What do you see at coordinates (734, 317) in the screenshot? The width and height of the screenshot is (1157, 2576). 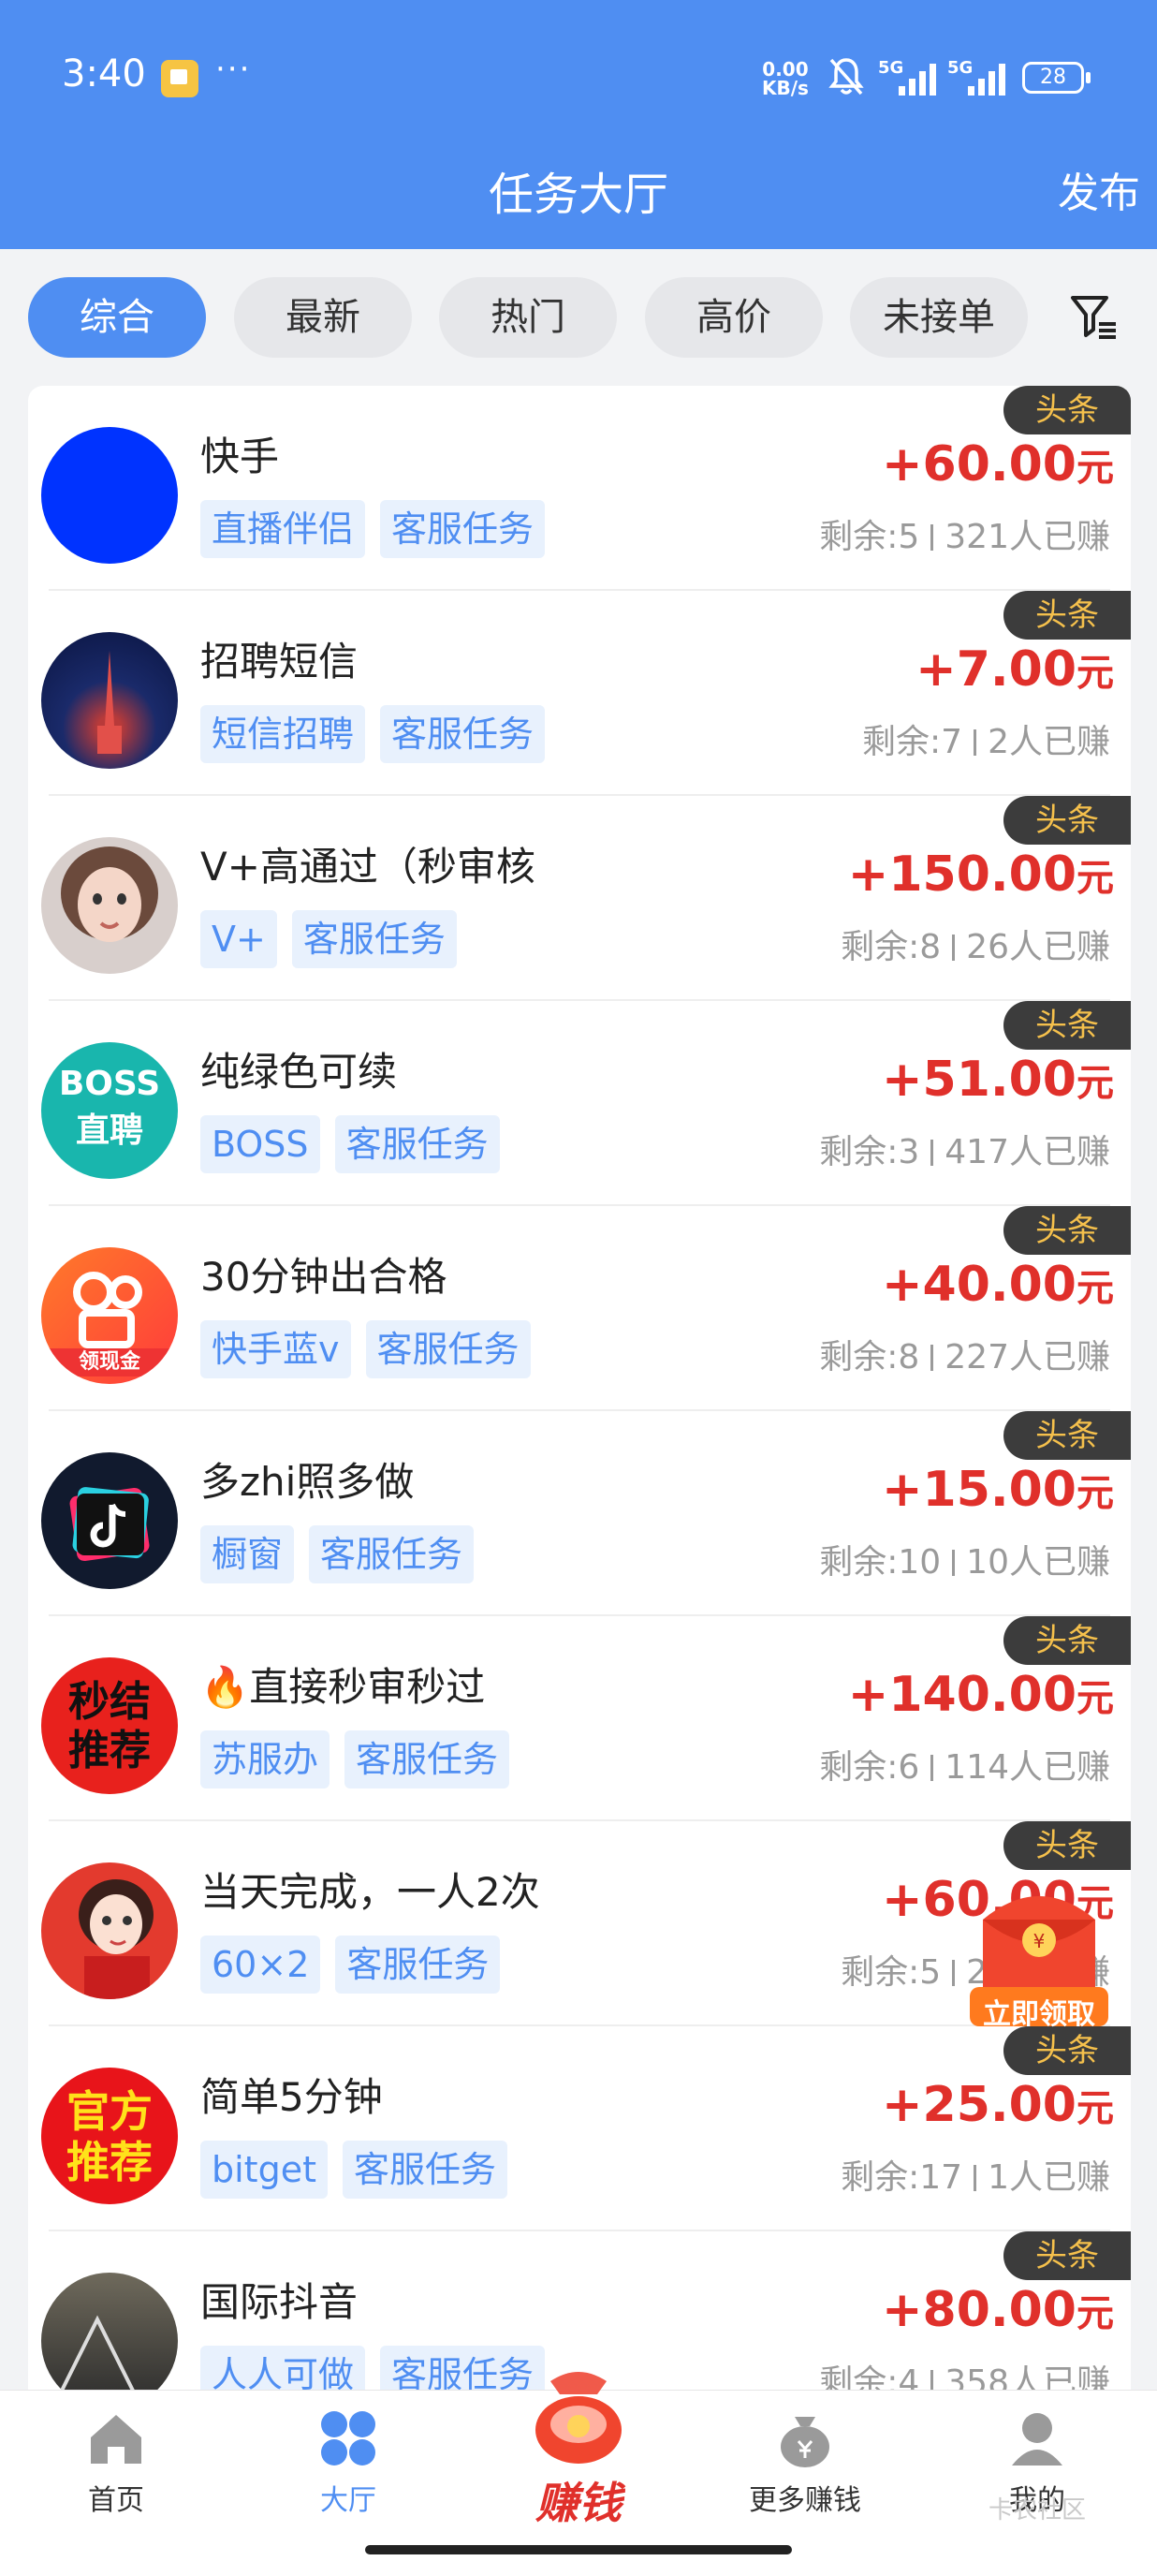 I see `tab-high-price: 高价` at bounding box center [734, 317].